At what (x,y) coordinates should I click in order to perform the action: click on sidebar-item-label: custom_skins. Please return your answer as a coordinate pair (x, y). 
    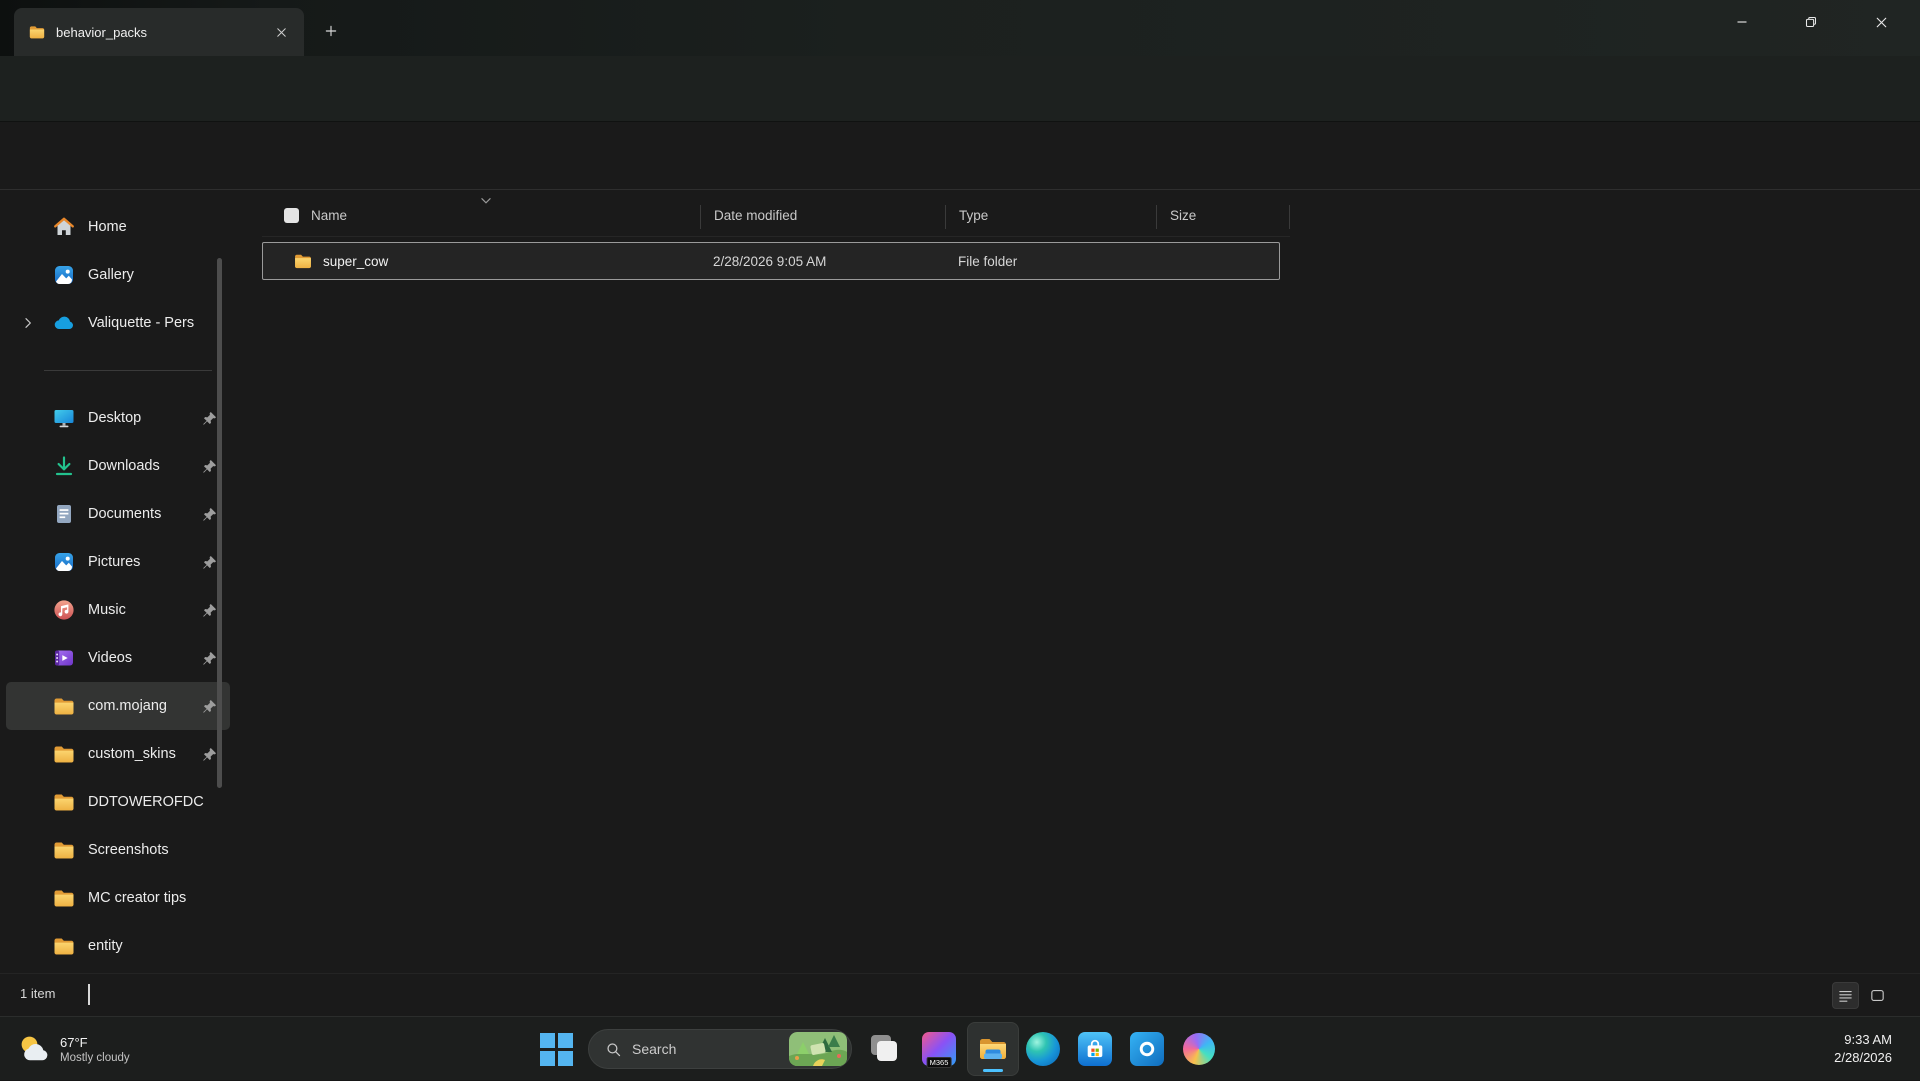
    Looking at the image, I should click on (132, 754).